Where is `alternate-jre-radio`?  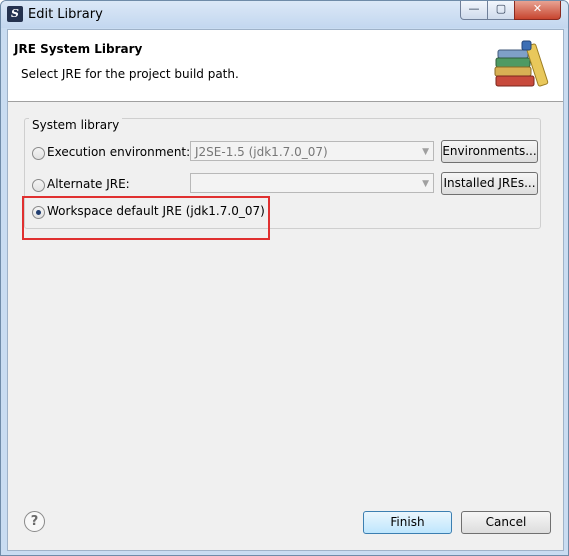 alternate-jre-radio is located at coordinates (38, 185).